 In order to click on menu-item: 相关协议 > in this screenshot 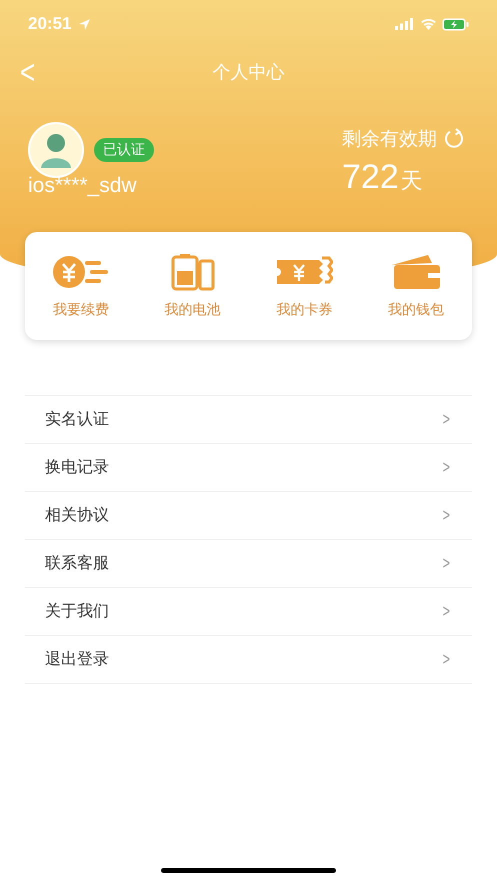, I will do `click(248, 516)`.